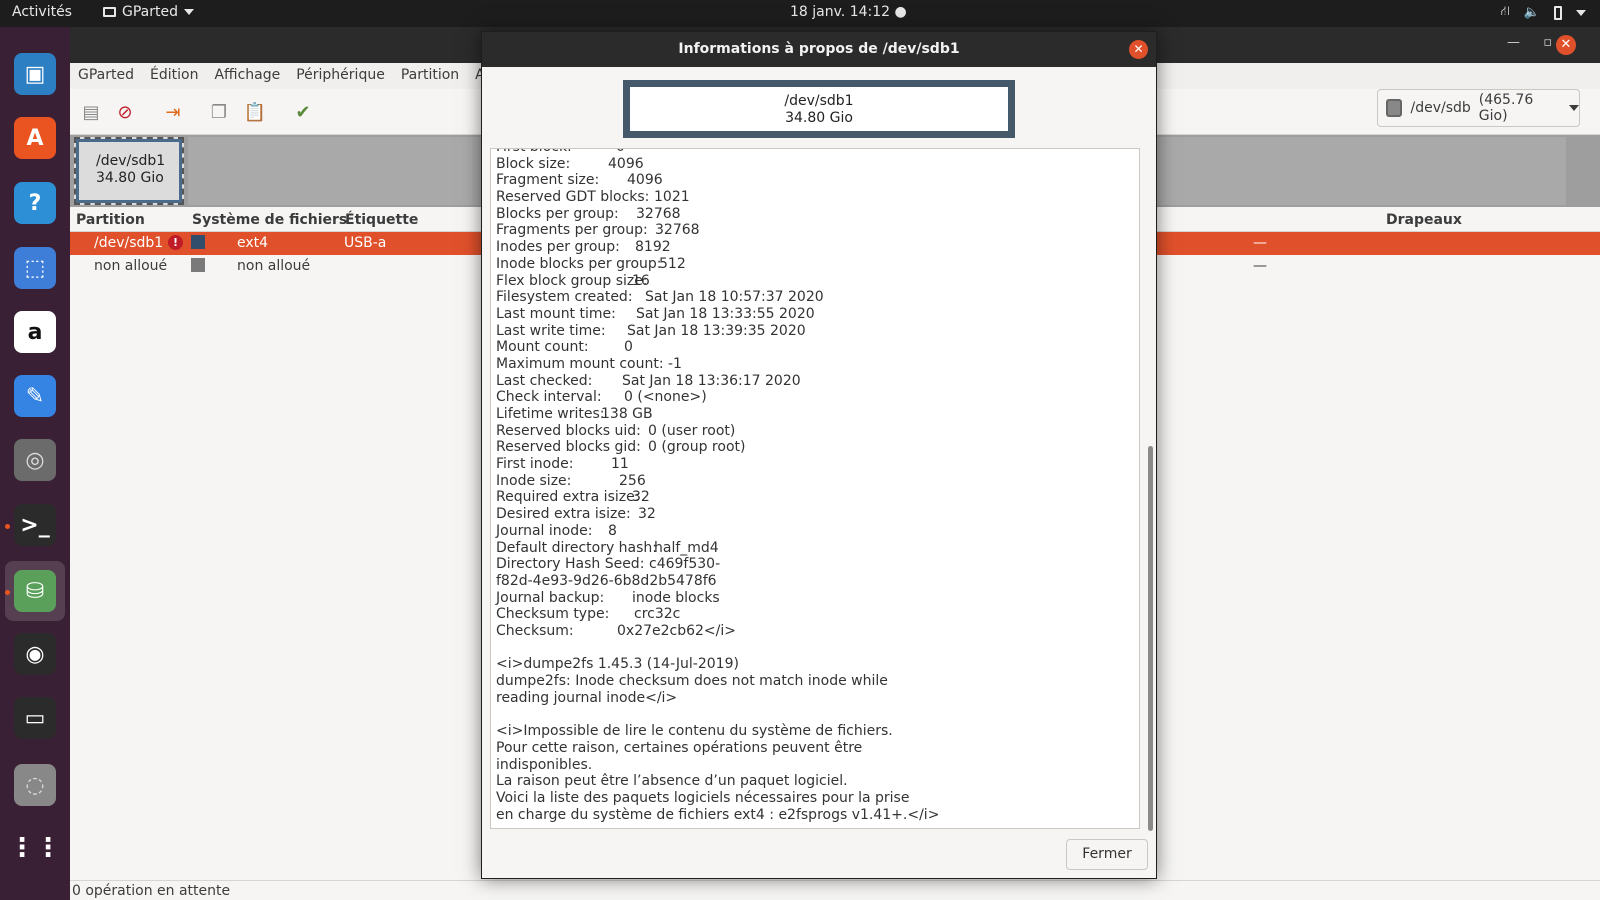 This screenshot has width=1600, height=900. I want to click on dock-optical-drive: ◌, so click(35, 785).